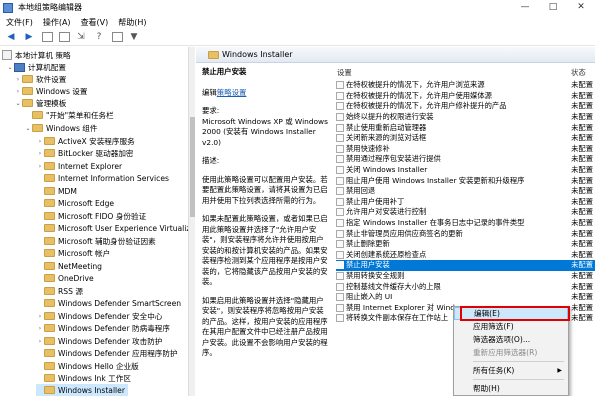  Describe the element at coordinates (465, 117) in the screenshot. I see `setting-row: 始终以提升的权限进行安装 未配置` at that location.